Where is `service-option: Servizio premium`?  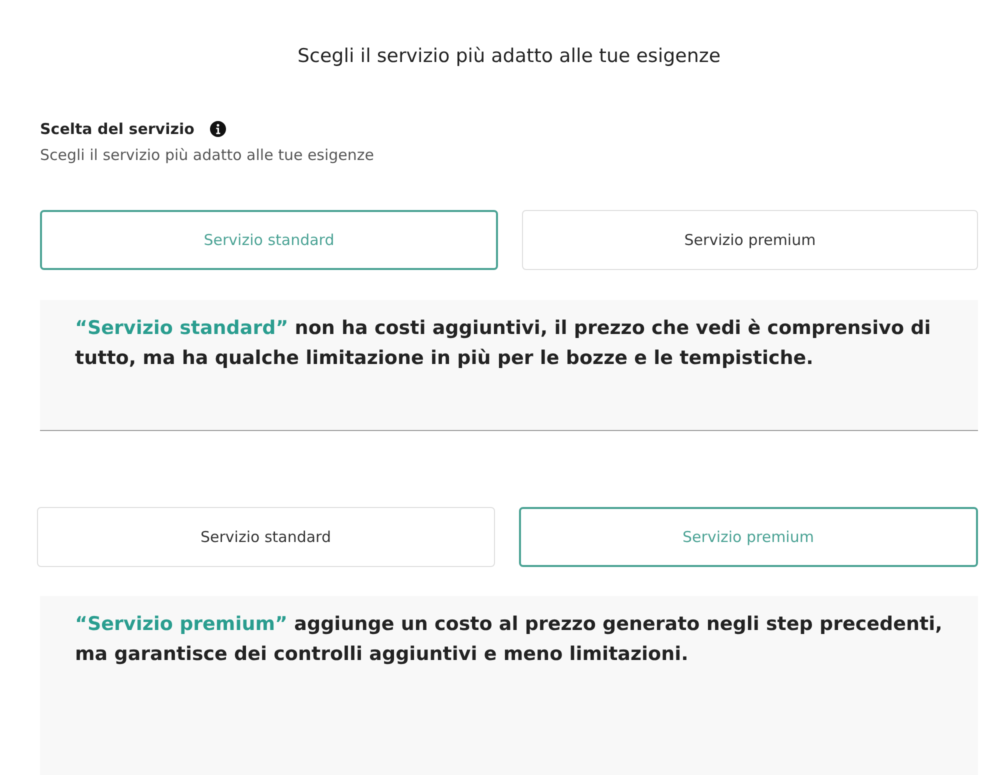 service-option: Servizio premium is located at coordinates (750, 240).